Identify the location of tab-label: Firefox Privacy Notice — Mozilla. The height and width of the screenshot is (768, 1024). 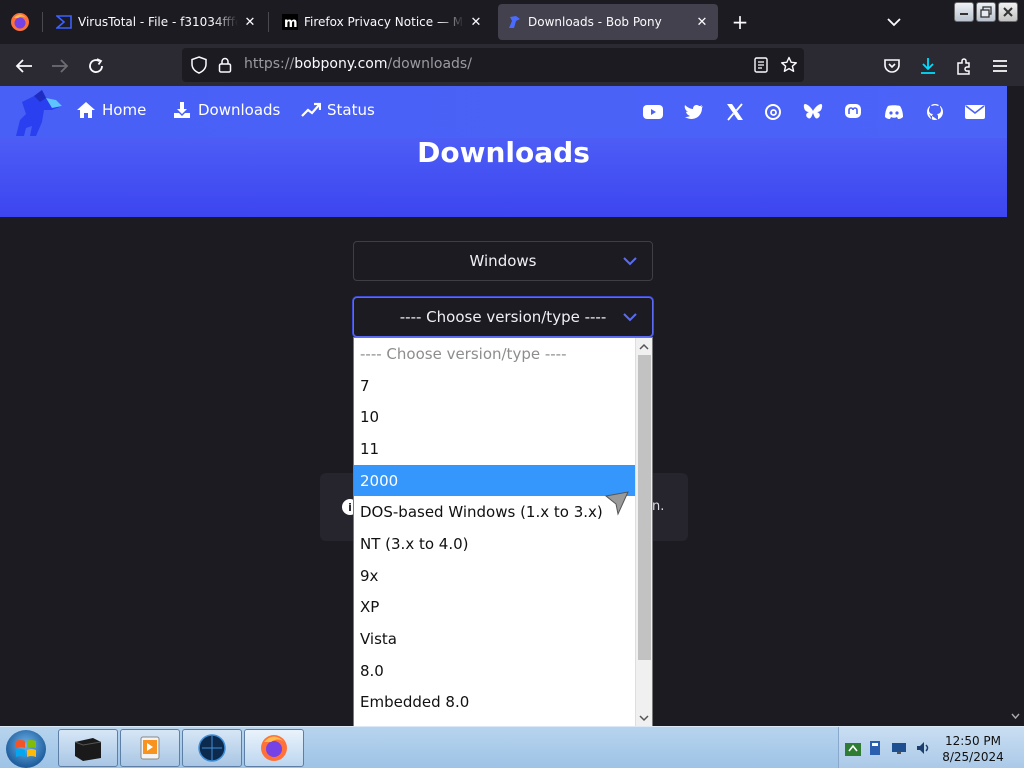
(384, 22).